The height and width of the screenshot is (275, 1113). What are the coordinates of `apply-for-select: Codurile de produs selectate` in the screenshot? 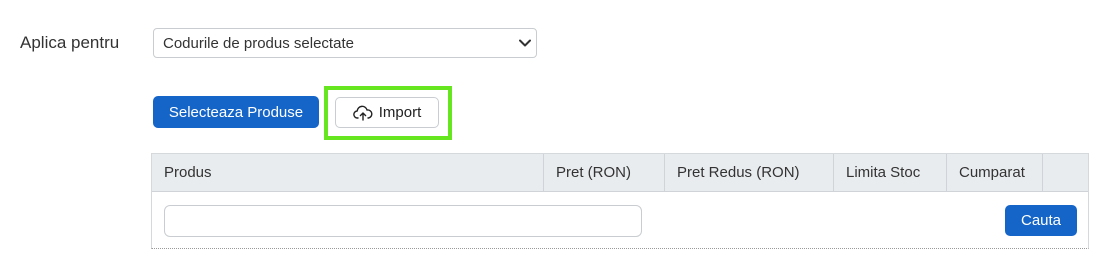 It's located at (345, 43).